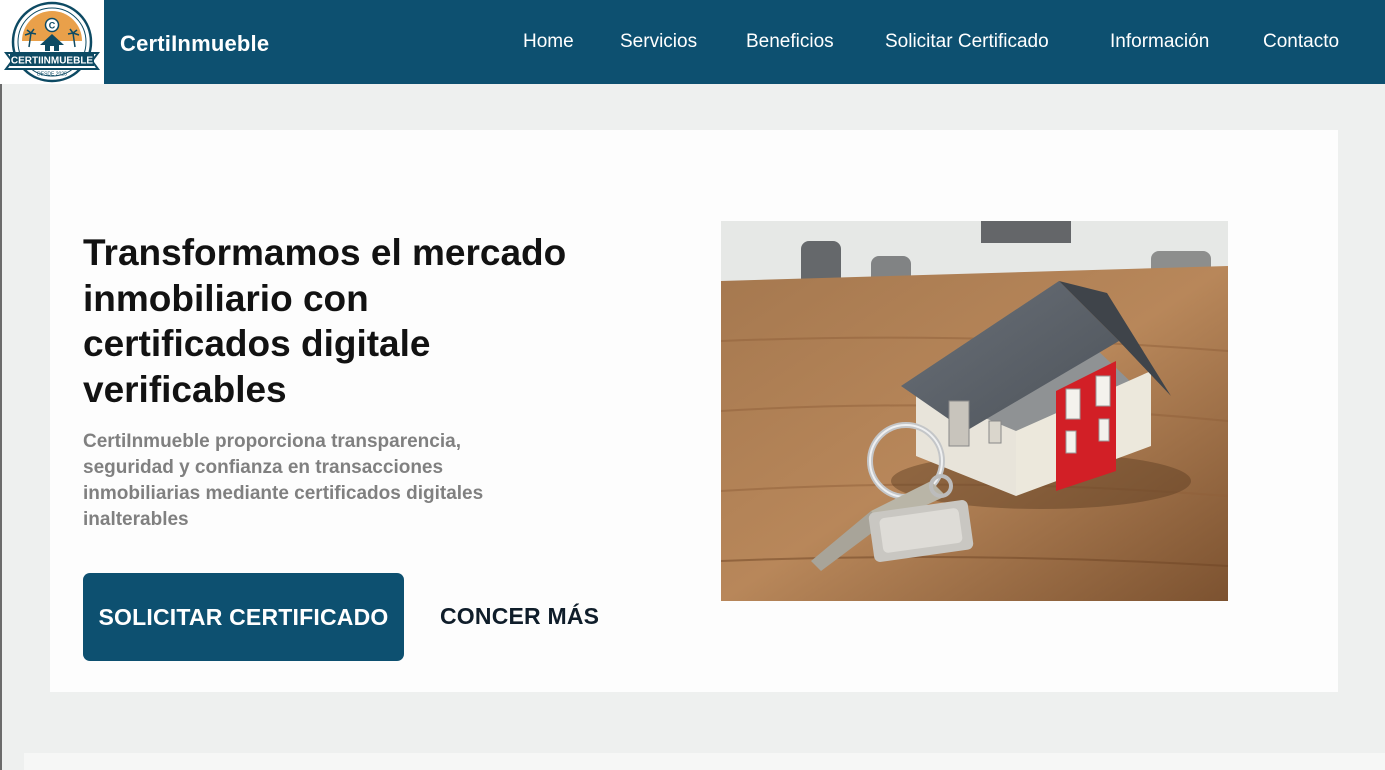 The image size is (1385, 770). What do you see at coordinates (548, 42) in the screenshot?
I see `nav-home: Home` at bounding box center [548, 42].